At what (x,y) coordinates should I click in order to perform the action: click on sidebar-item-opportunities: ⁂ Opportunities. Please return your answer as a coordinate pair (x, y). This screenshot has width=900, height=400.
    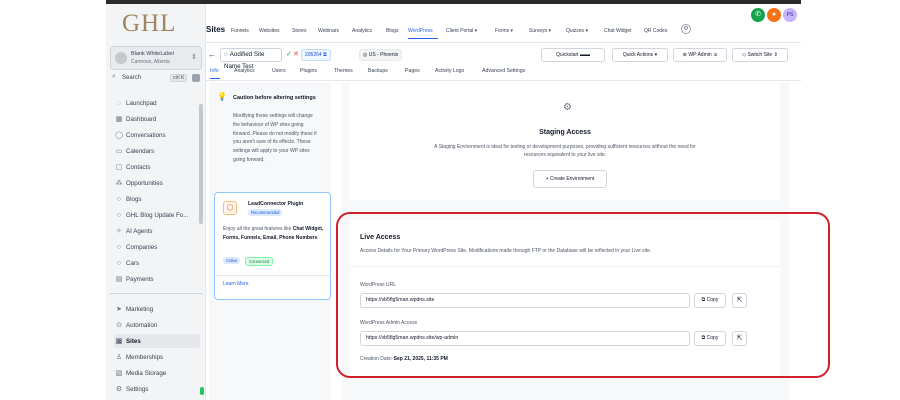
    Looking at the image, I should click on (157, 183).